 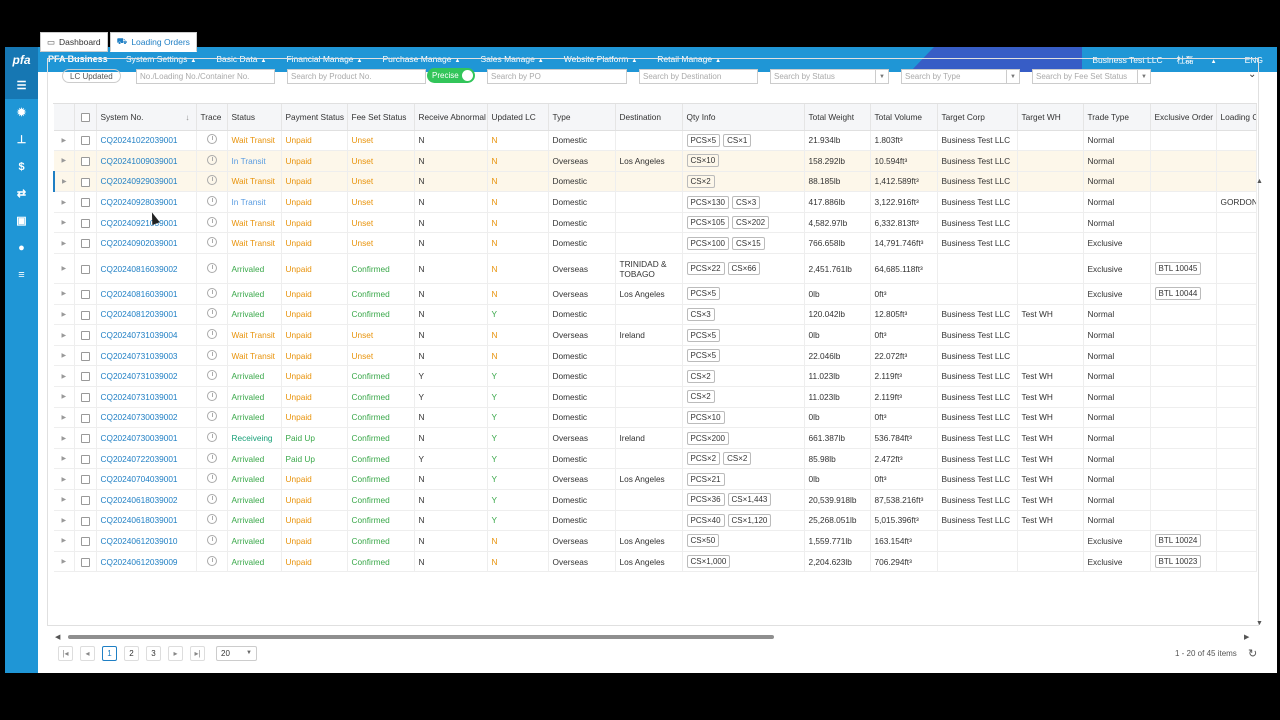 I want to click on search-po-input: Search by PO, so click(x=557, y=76).